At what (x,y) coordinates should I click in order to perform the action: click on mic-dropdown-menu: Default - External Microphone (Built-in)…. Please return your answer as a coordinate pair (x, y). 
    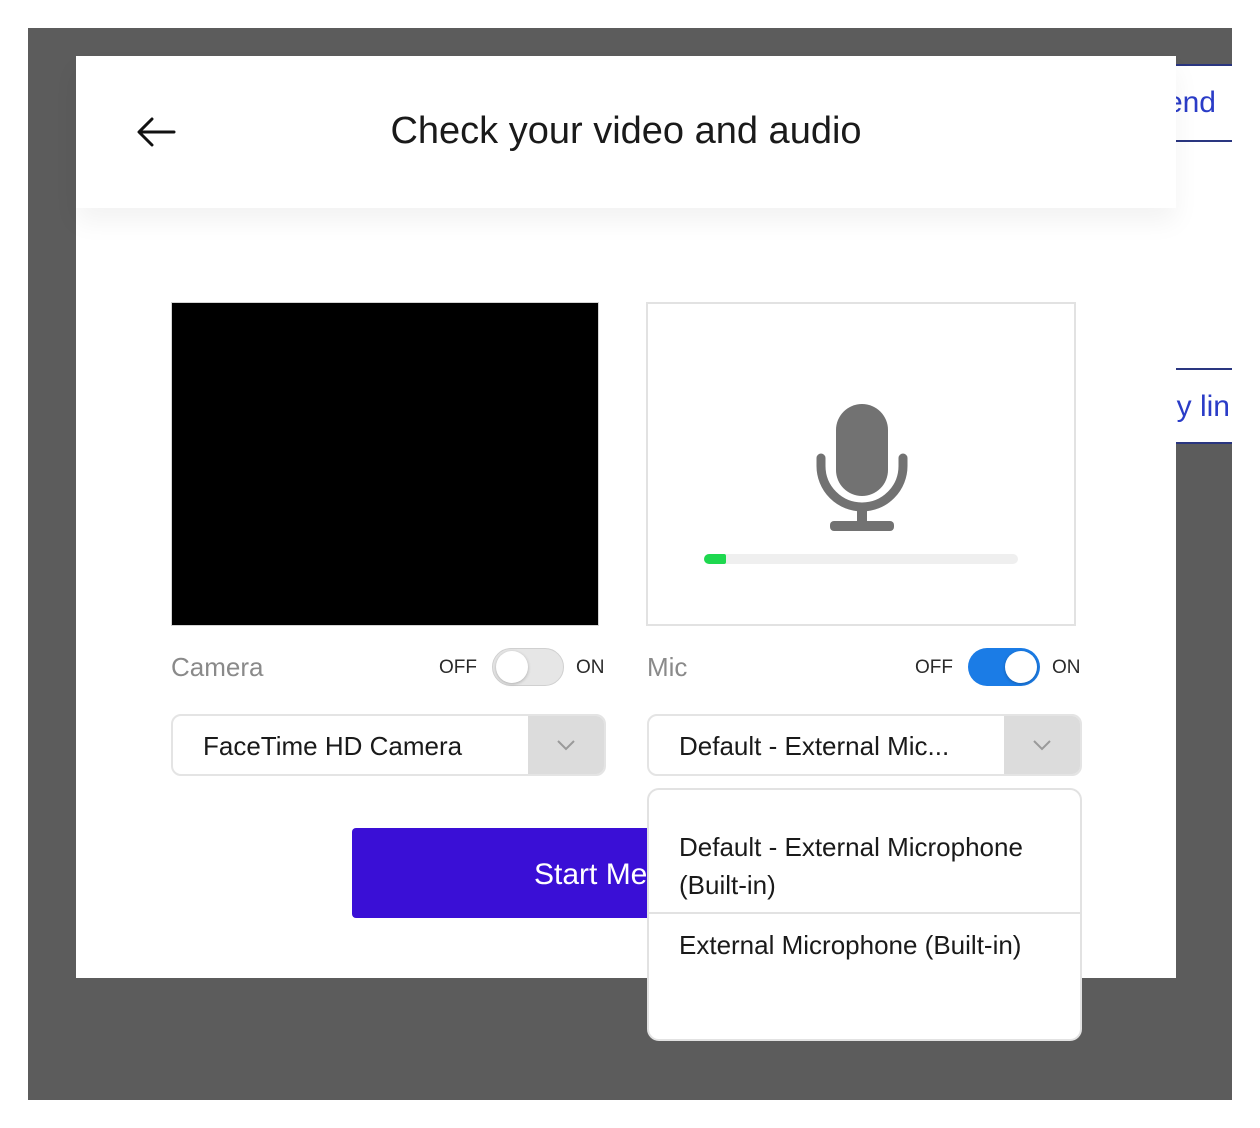
    Looking at the image, I should click on (864, 914).